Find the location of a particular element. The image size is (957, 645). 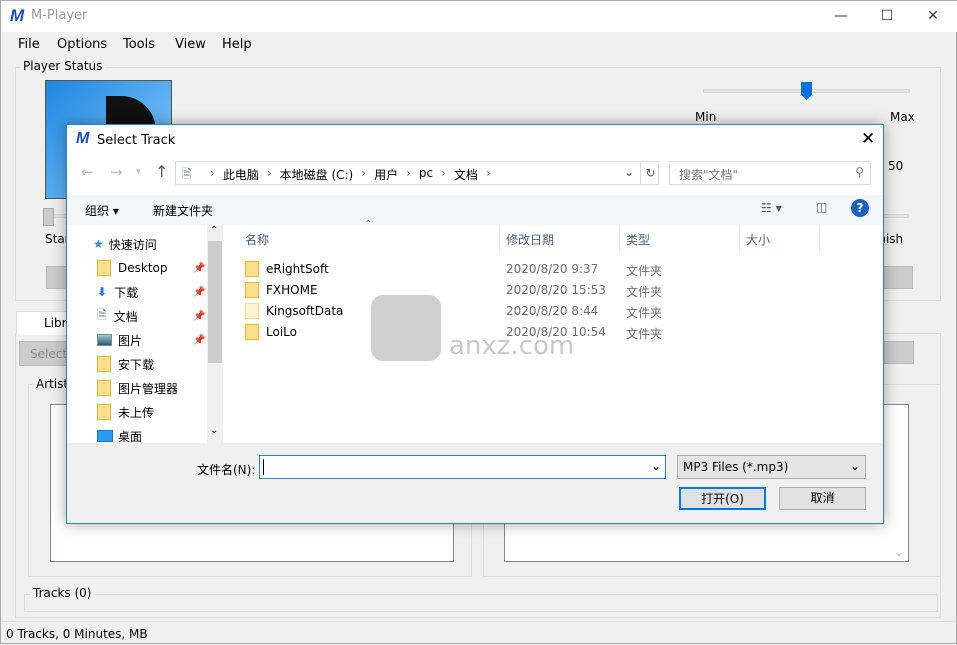

breadcrumb-item: 本地磁盘 (C:) is located at coordinates (317, 174).